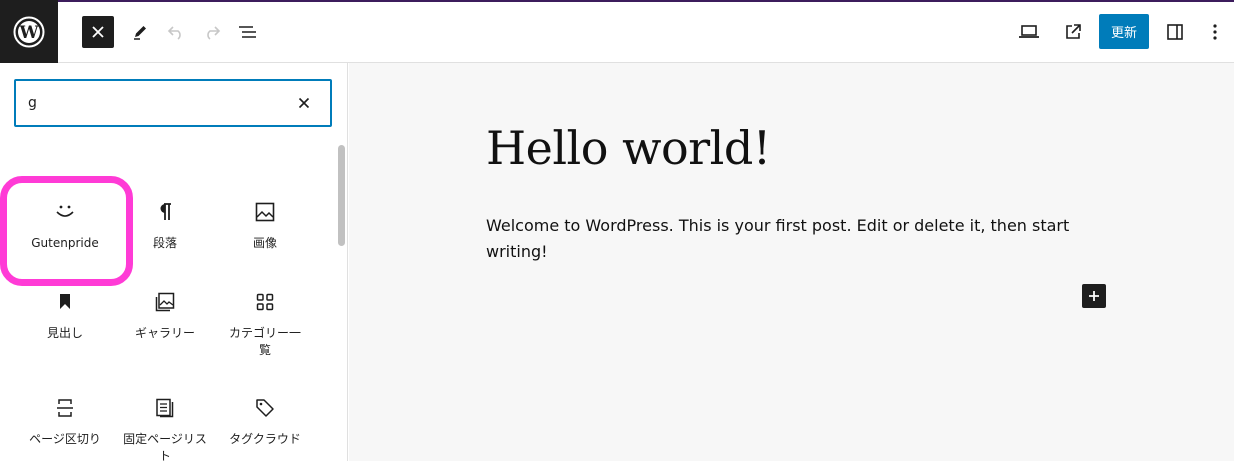 The height and width of the screenshot is (465, 1234). What do you see at coordinates (165, 224) in the screenshot?
I see `block-item-paragraph: 段落` at bounding box center [165, 224].